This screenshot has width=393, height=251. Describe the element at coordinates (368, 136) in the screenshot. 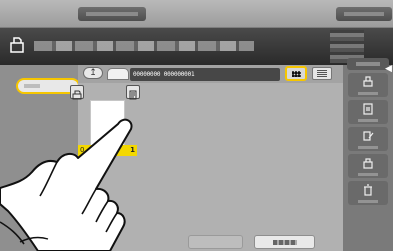

I see `edit-icon` at that location.